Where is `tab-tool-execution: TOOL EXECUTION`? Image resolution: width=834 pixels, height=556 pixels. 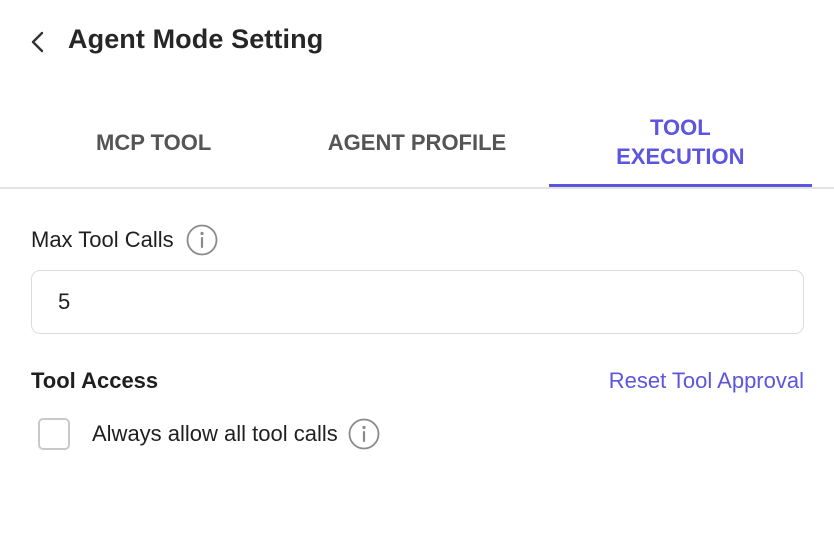 tab-tool-execution: TOOL EXECUTION is located at coordinates (680, 143).